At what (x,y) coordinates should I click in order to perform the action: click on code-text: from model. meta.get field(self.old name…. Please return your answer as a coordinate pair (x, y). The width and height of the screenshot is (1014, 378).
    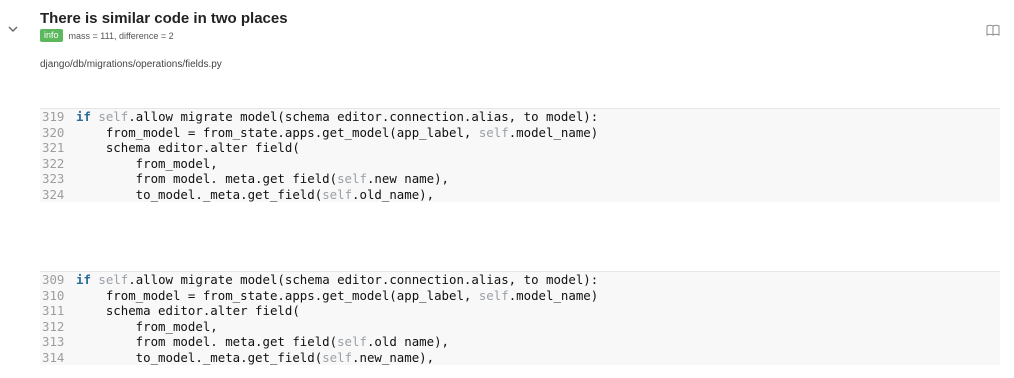
    Looking at the image, I should click on (262, 341).